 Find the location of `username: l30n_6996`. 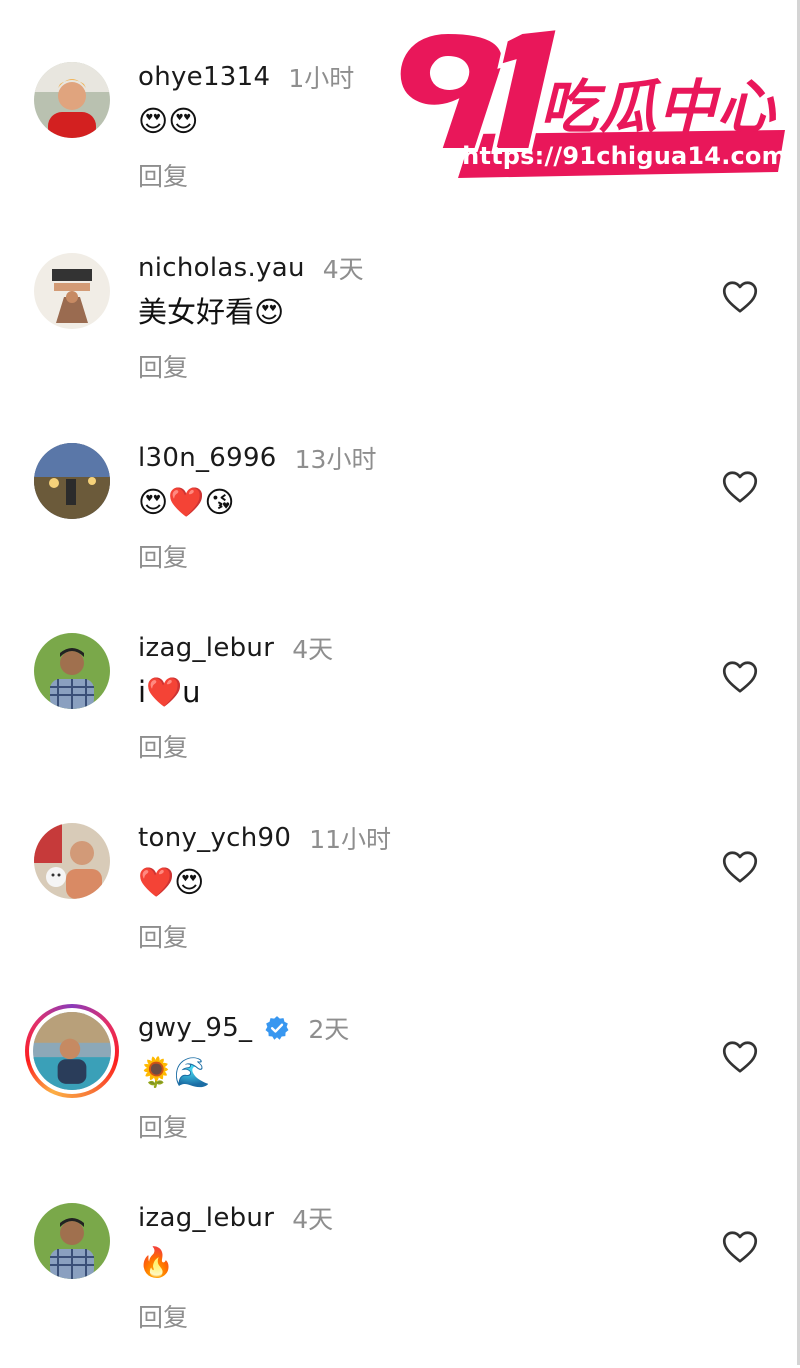

username: l30n_6996 is located at coordinates (207, 458).